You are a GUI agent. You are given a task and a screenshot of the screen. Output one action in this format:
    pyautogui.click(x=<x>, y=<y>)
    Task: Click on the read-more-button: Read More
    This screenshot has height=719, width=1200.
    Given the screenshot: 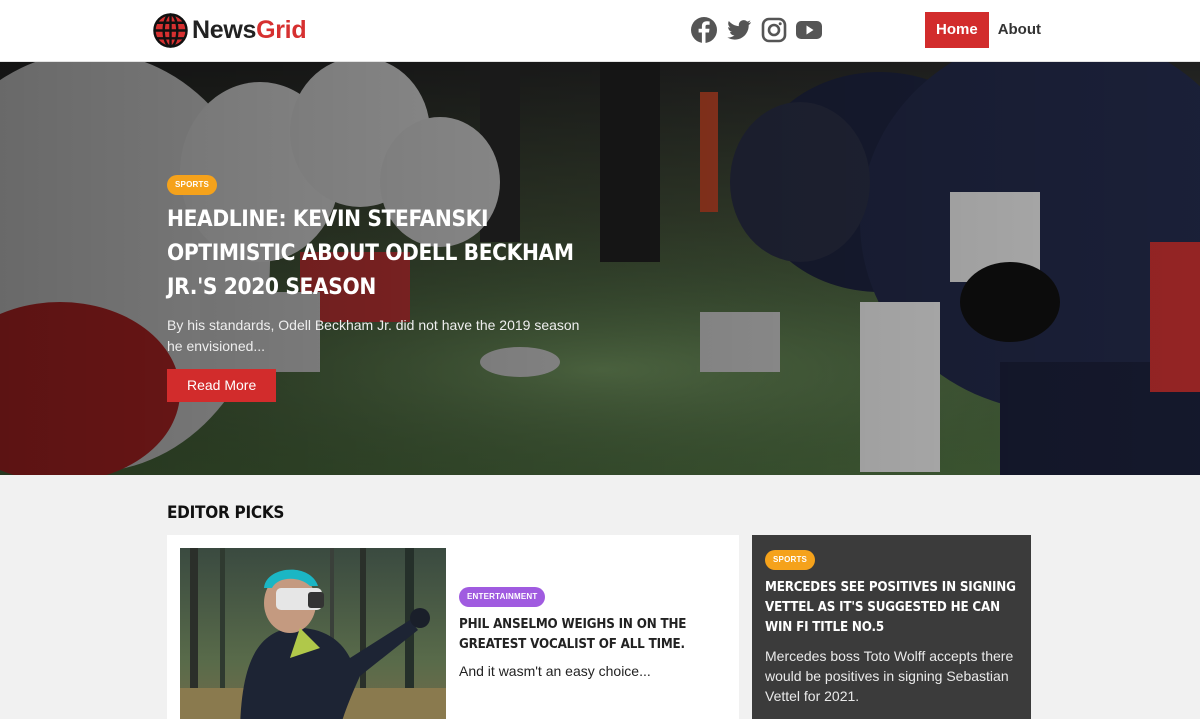 What is the action you would take?
    pyautogui.click(x=222, y=385)
    